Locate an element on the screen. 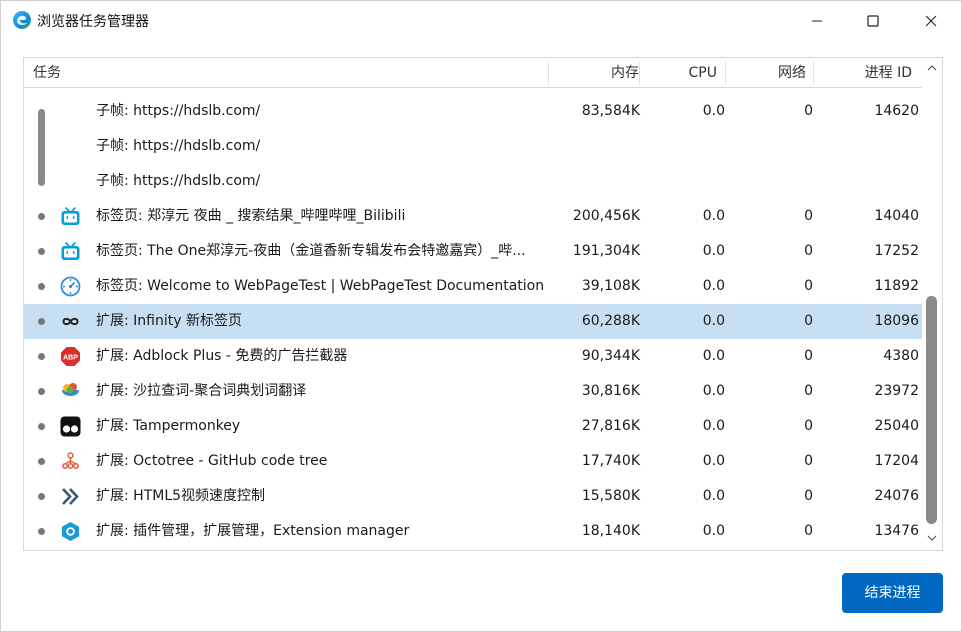 This screenshot has height=632, width=962. task-name: 扩展: Octotree - GitHub code tree is located at coordinates (212, 461).